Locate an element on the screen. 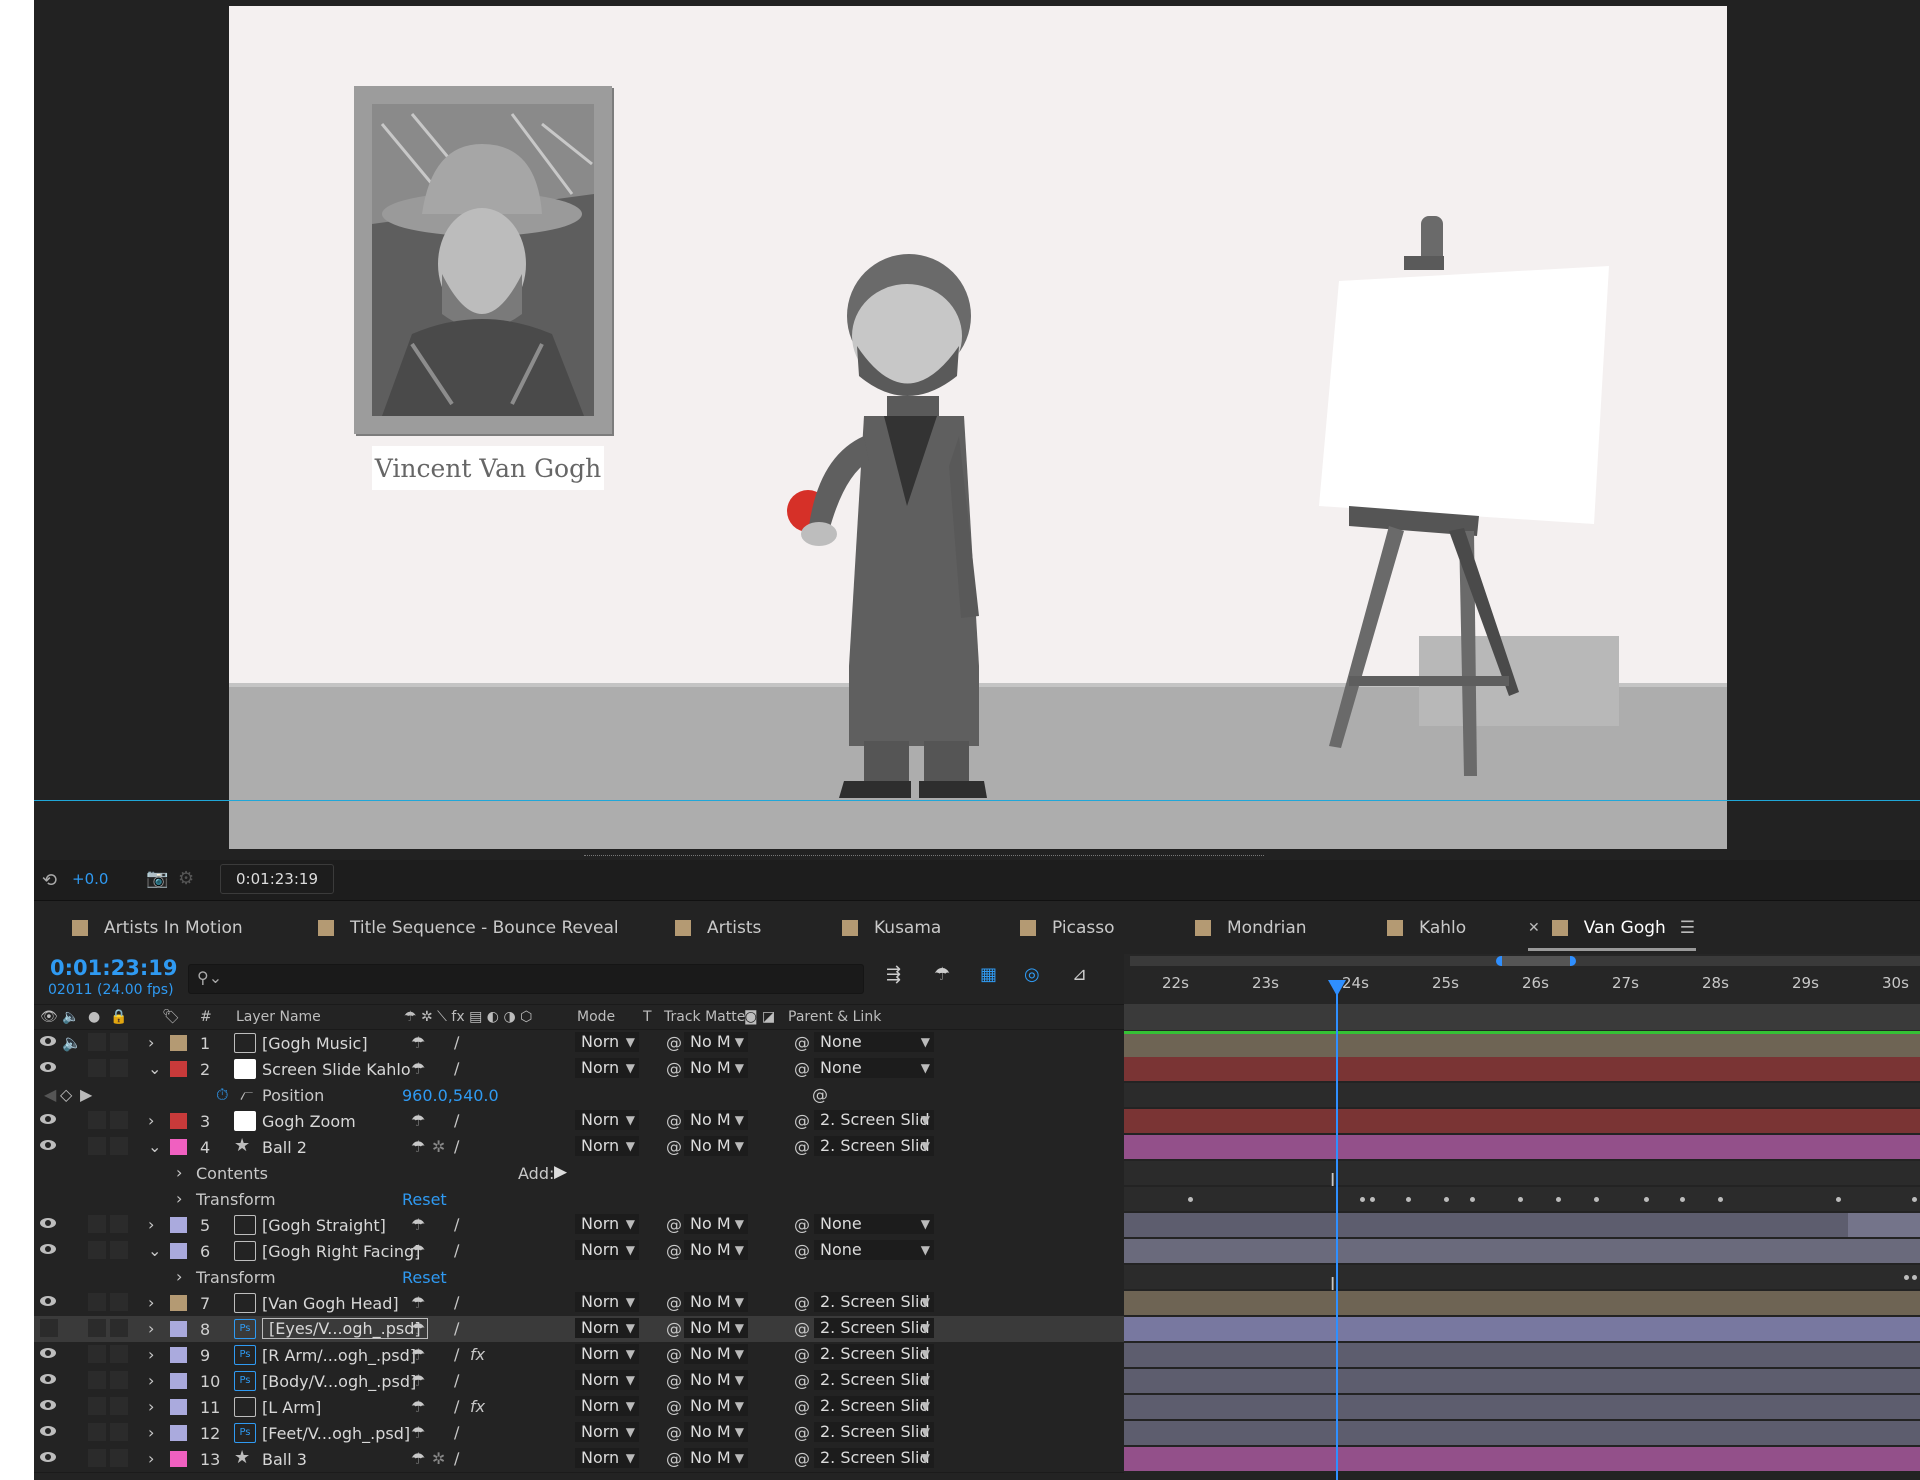 This screenshot has width=1920, height=1480. tab-menu-icon: ☰ is located at coordinates (1687, 928).